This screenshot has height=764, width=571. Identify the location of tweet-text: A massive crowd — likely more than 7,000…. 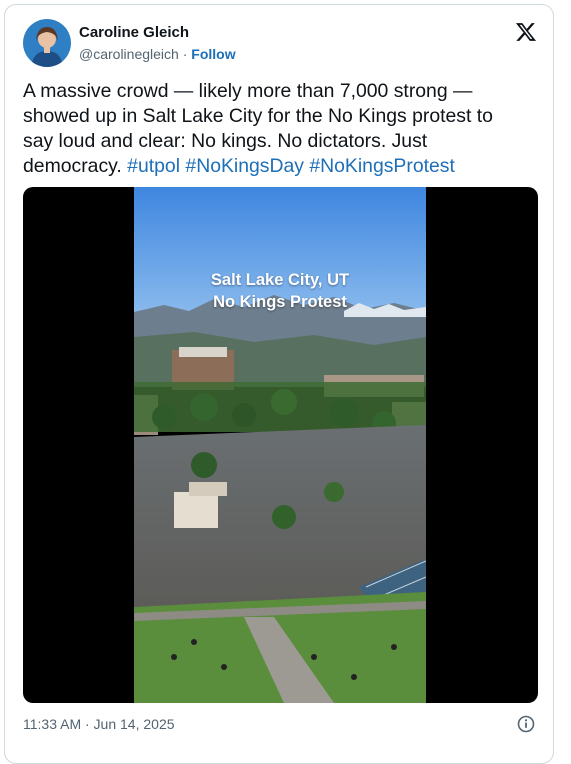
(273, 129).